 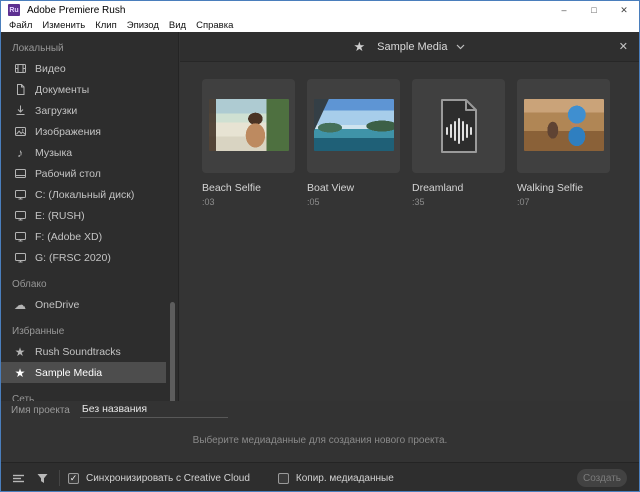 I want to click on film-icon, so click(x=20, y=69).